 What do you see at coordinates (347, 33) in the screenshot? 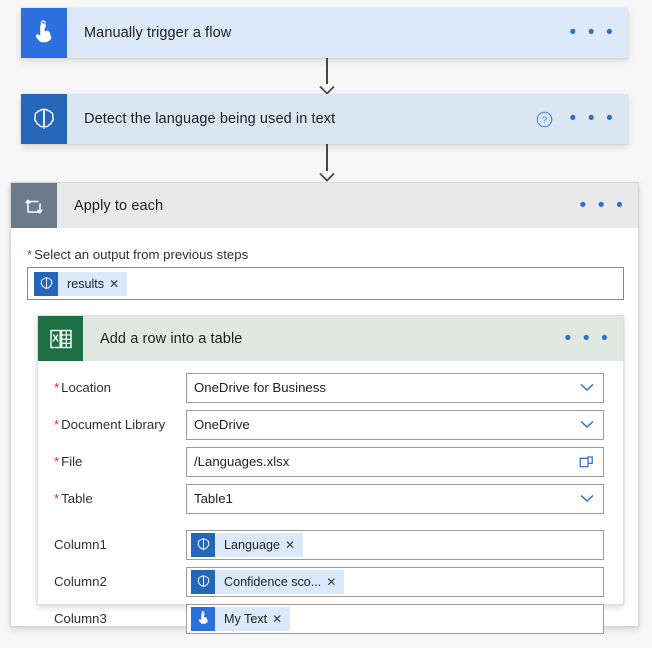
I see `flow-card-body: Manually trigger a flow • • •` at bounding box center [347, 33].